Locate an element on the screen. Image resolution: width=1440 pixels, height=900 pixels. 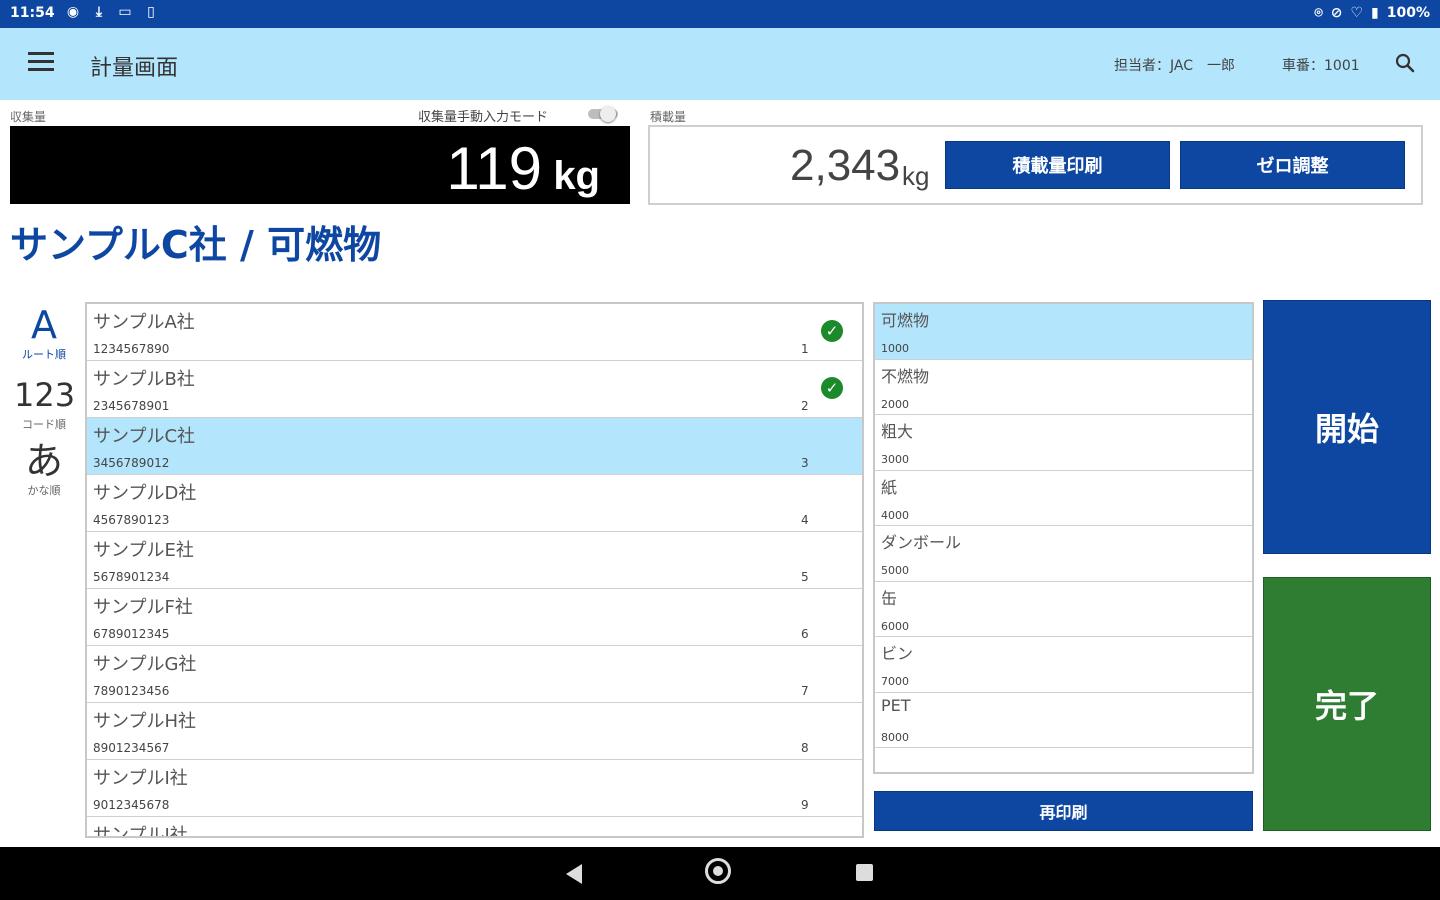
search-icon is located at coordinates (1405, 63).